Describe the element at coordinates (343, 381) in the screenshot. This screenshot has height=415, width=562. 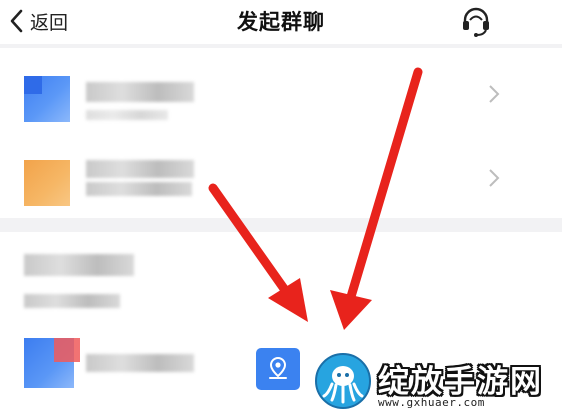
I see `octopus-logo-icon` at that location.